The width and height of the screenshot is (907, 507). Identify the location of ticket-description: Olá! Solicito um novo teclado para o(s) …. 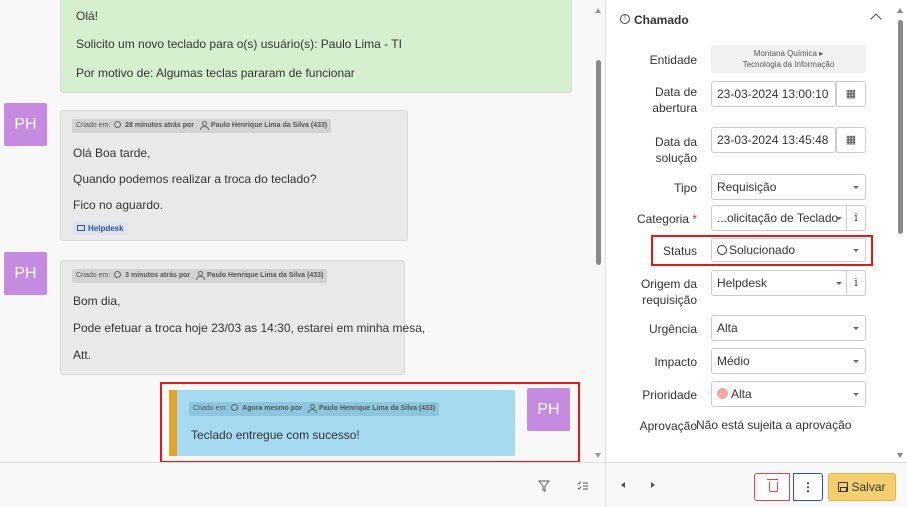
(316, 46).